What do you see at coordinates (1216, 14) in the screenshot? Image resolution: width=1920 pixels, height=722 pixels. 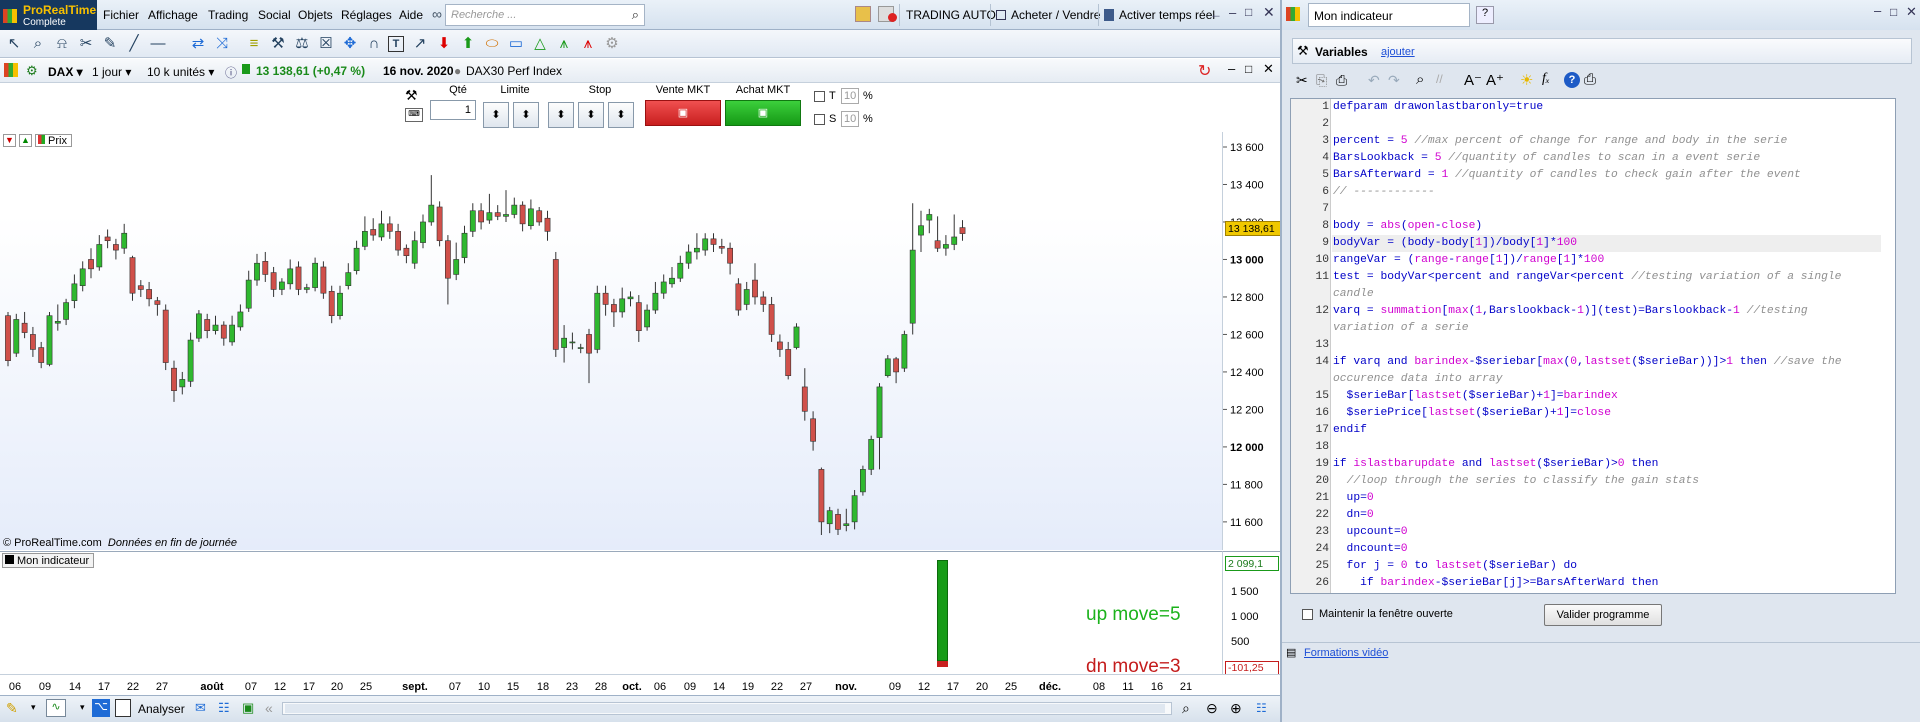 I see `back-icon: ←` at bounding box center [1216, 14].